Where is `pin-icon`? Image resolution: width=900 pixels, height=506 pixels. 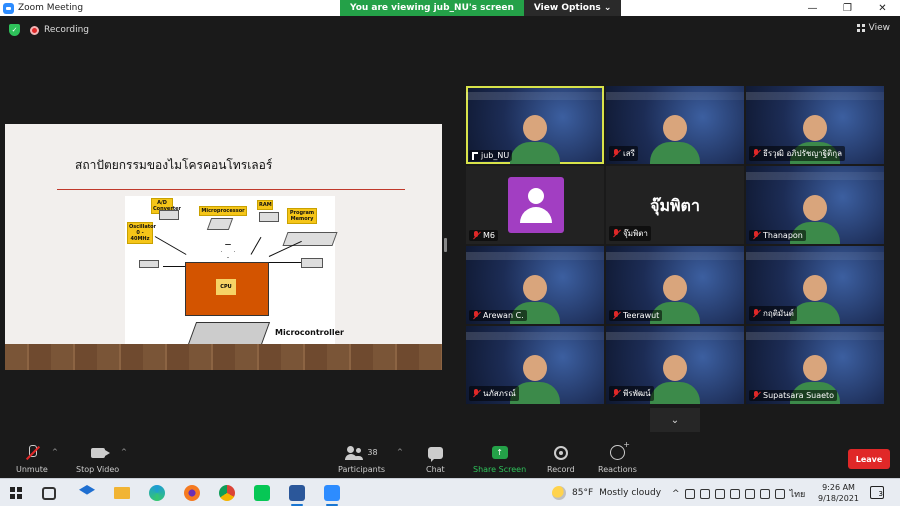 pin-icon is located at coordinates (475, 155).